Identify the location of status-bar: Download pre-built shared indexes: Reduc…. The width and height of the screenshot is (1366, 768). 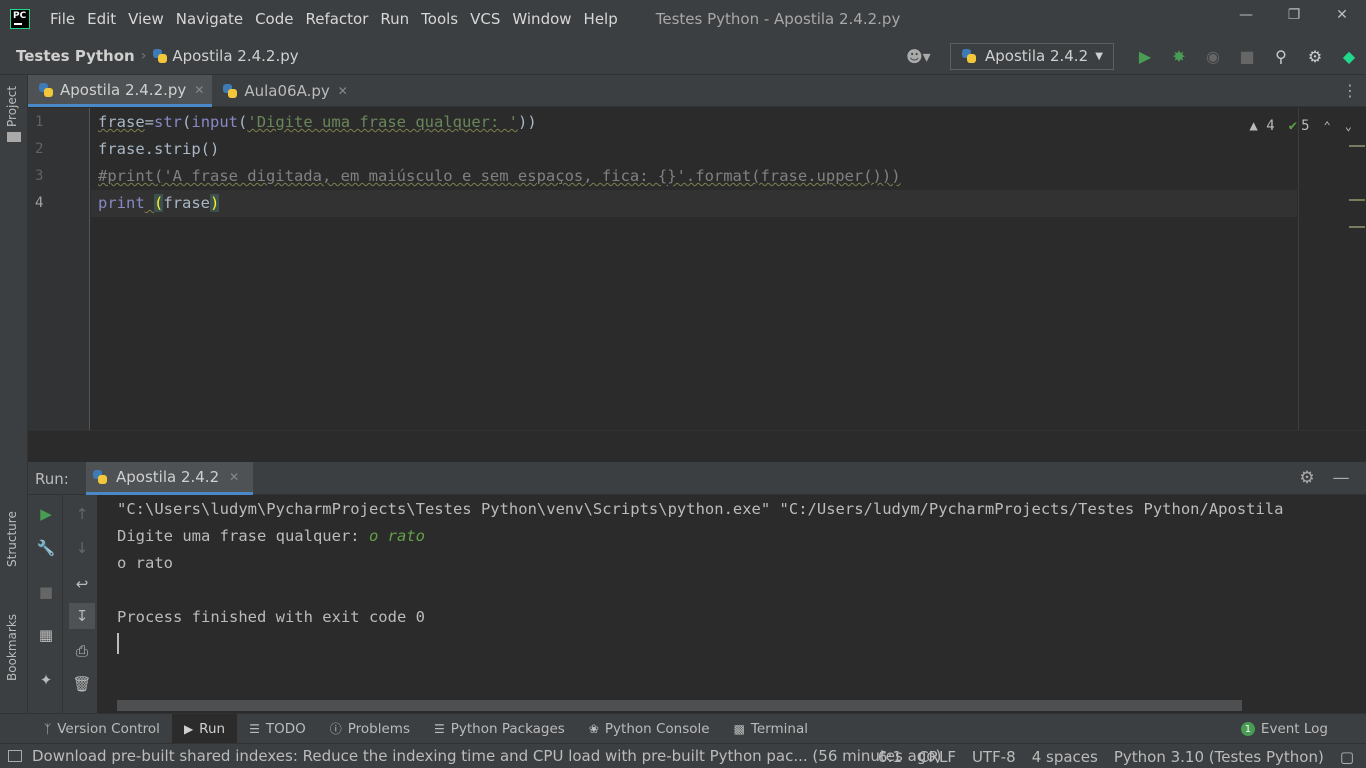
(683, 755).